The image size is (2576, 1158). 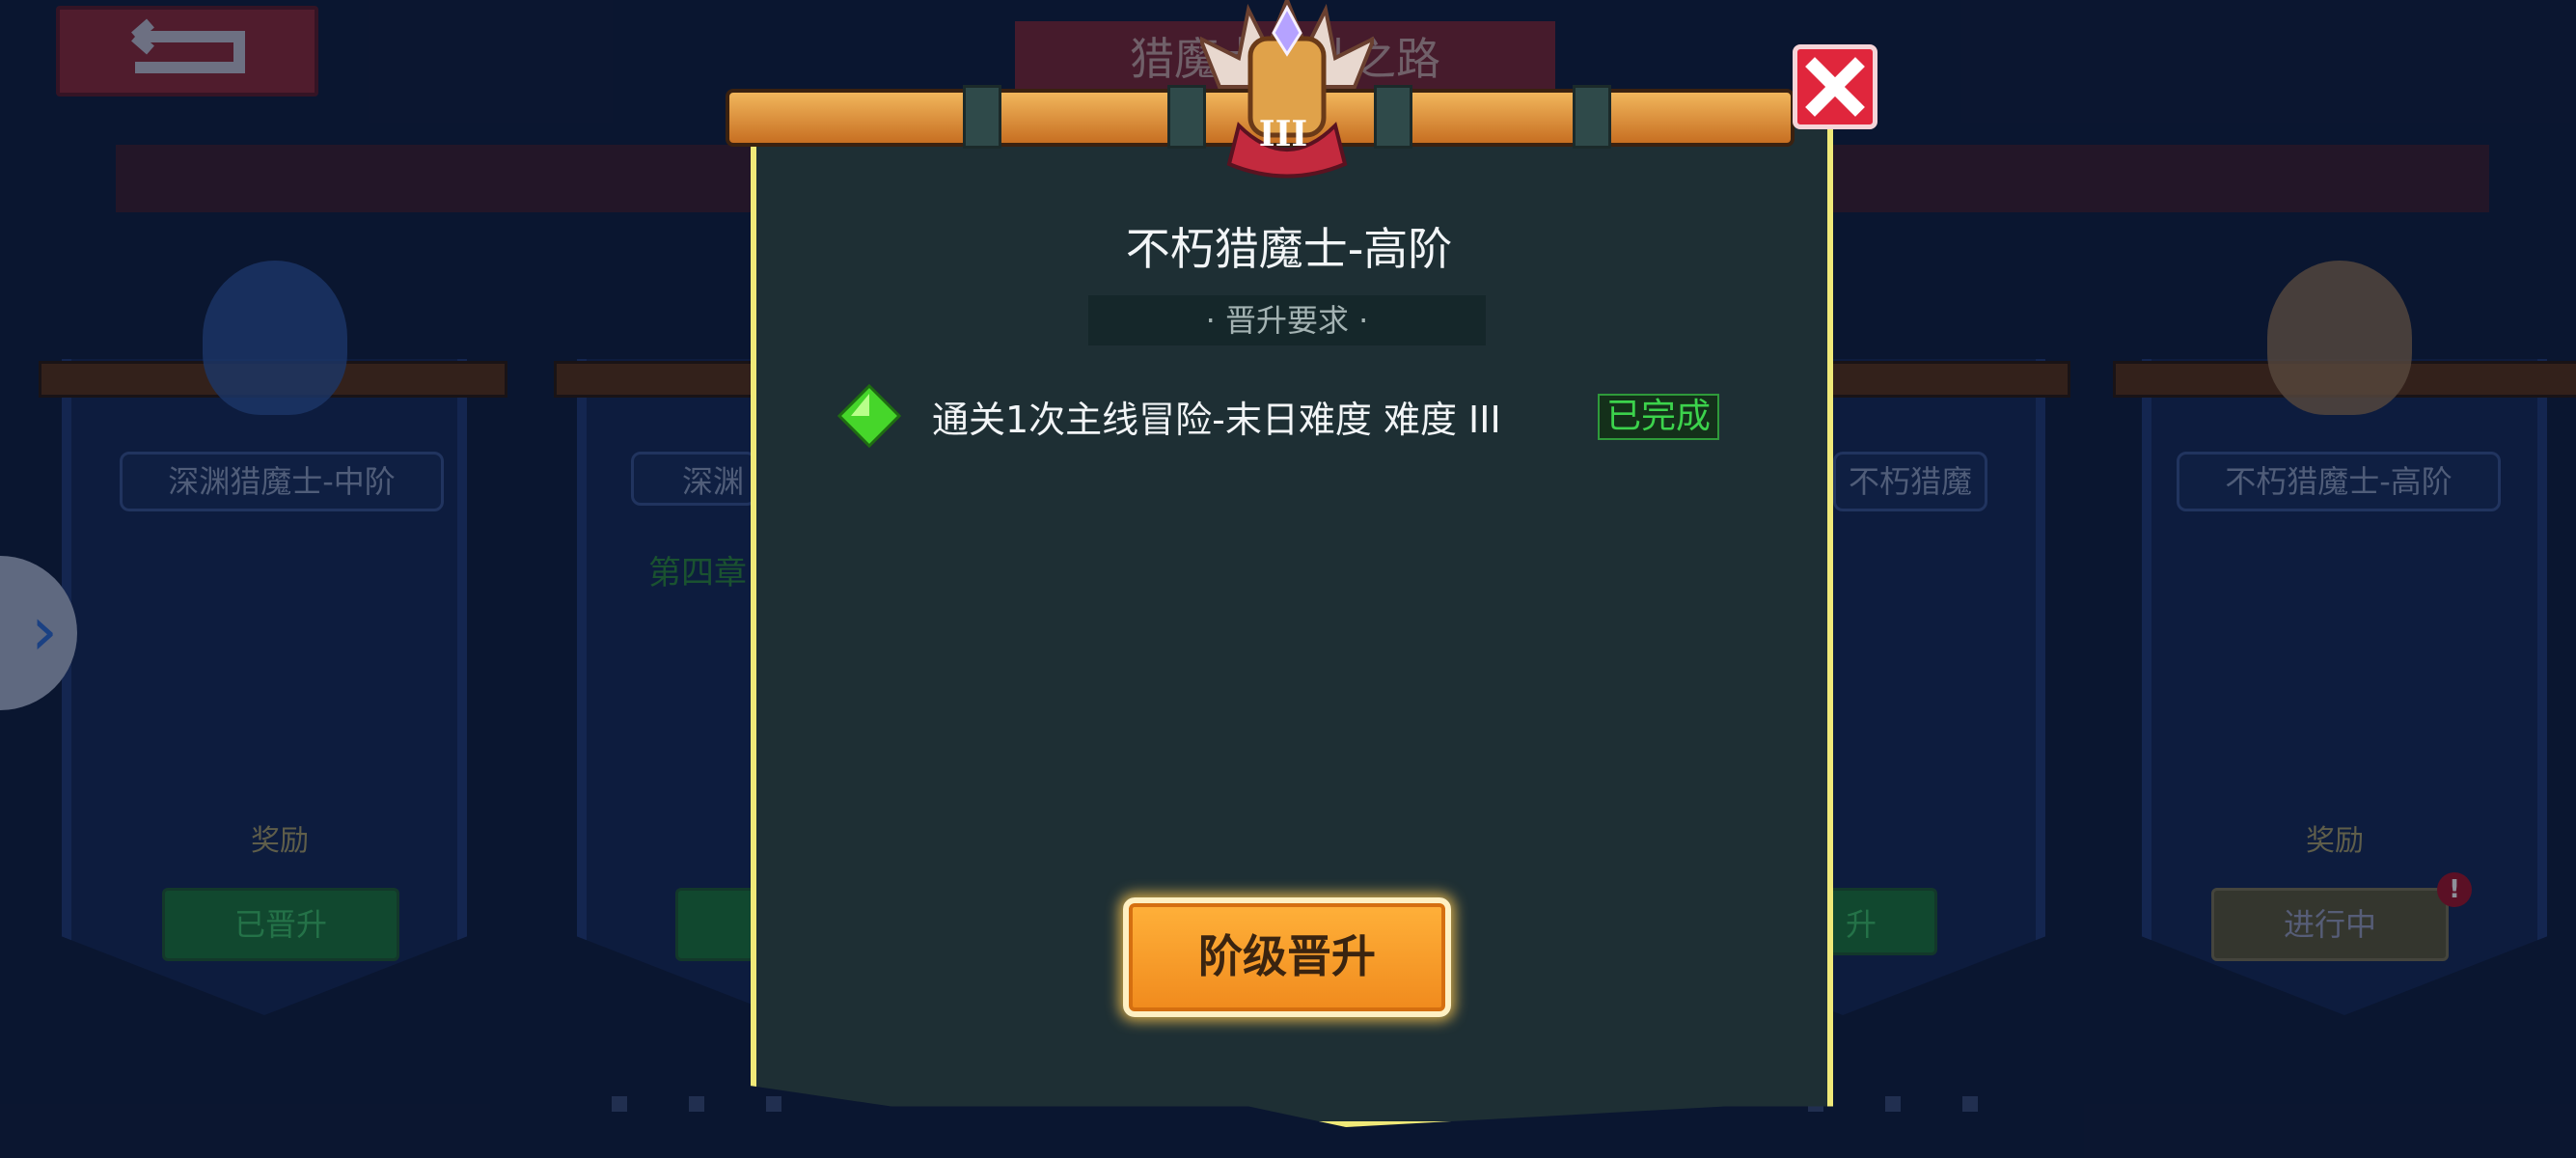 I want to click on completed-badge: 已完成, so click(x=1659, y=417).